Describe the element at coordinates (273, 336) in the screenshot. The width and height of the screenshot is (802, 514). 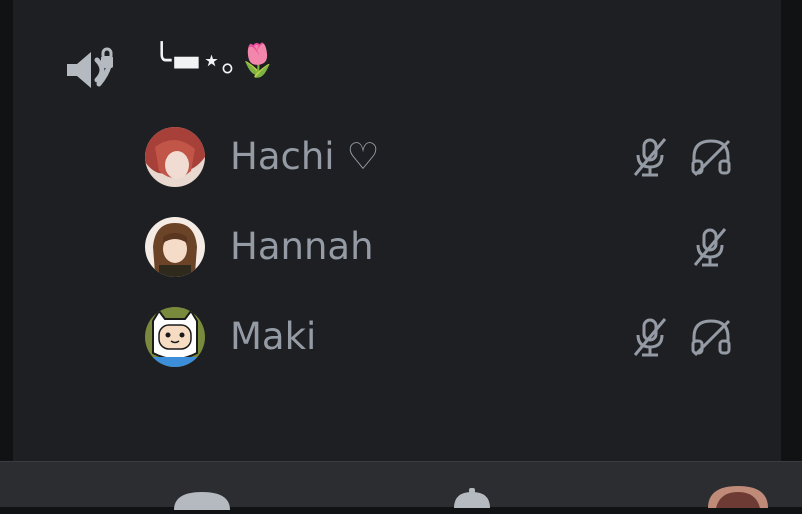
I see `user-name: Maki` at that location.